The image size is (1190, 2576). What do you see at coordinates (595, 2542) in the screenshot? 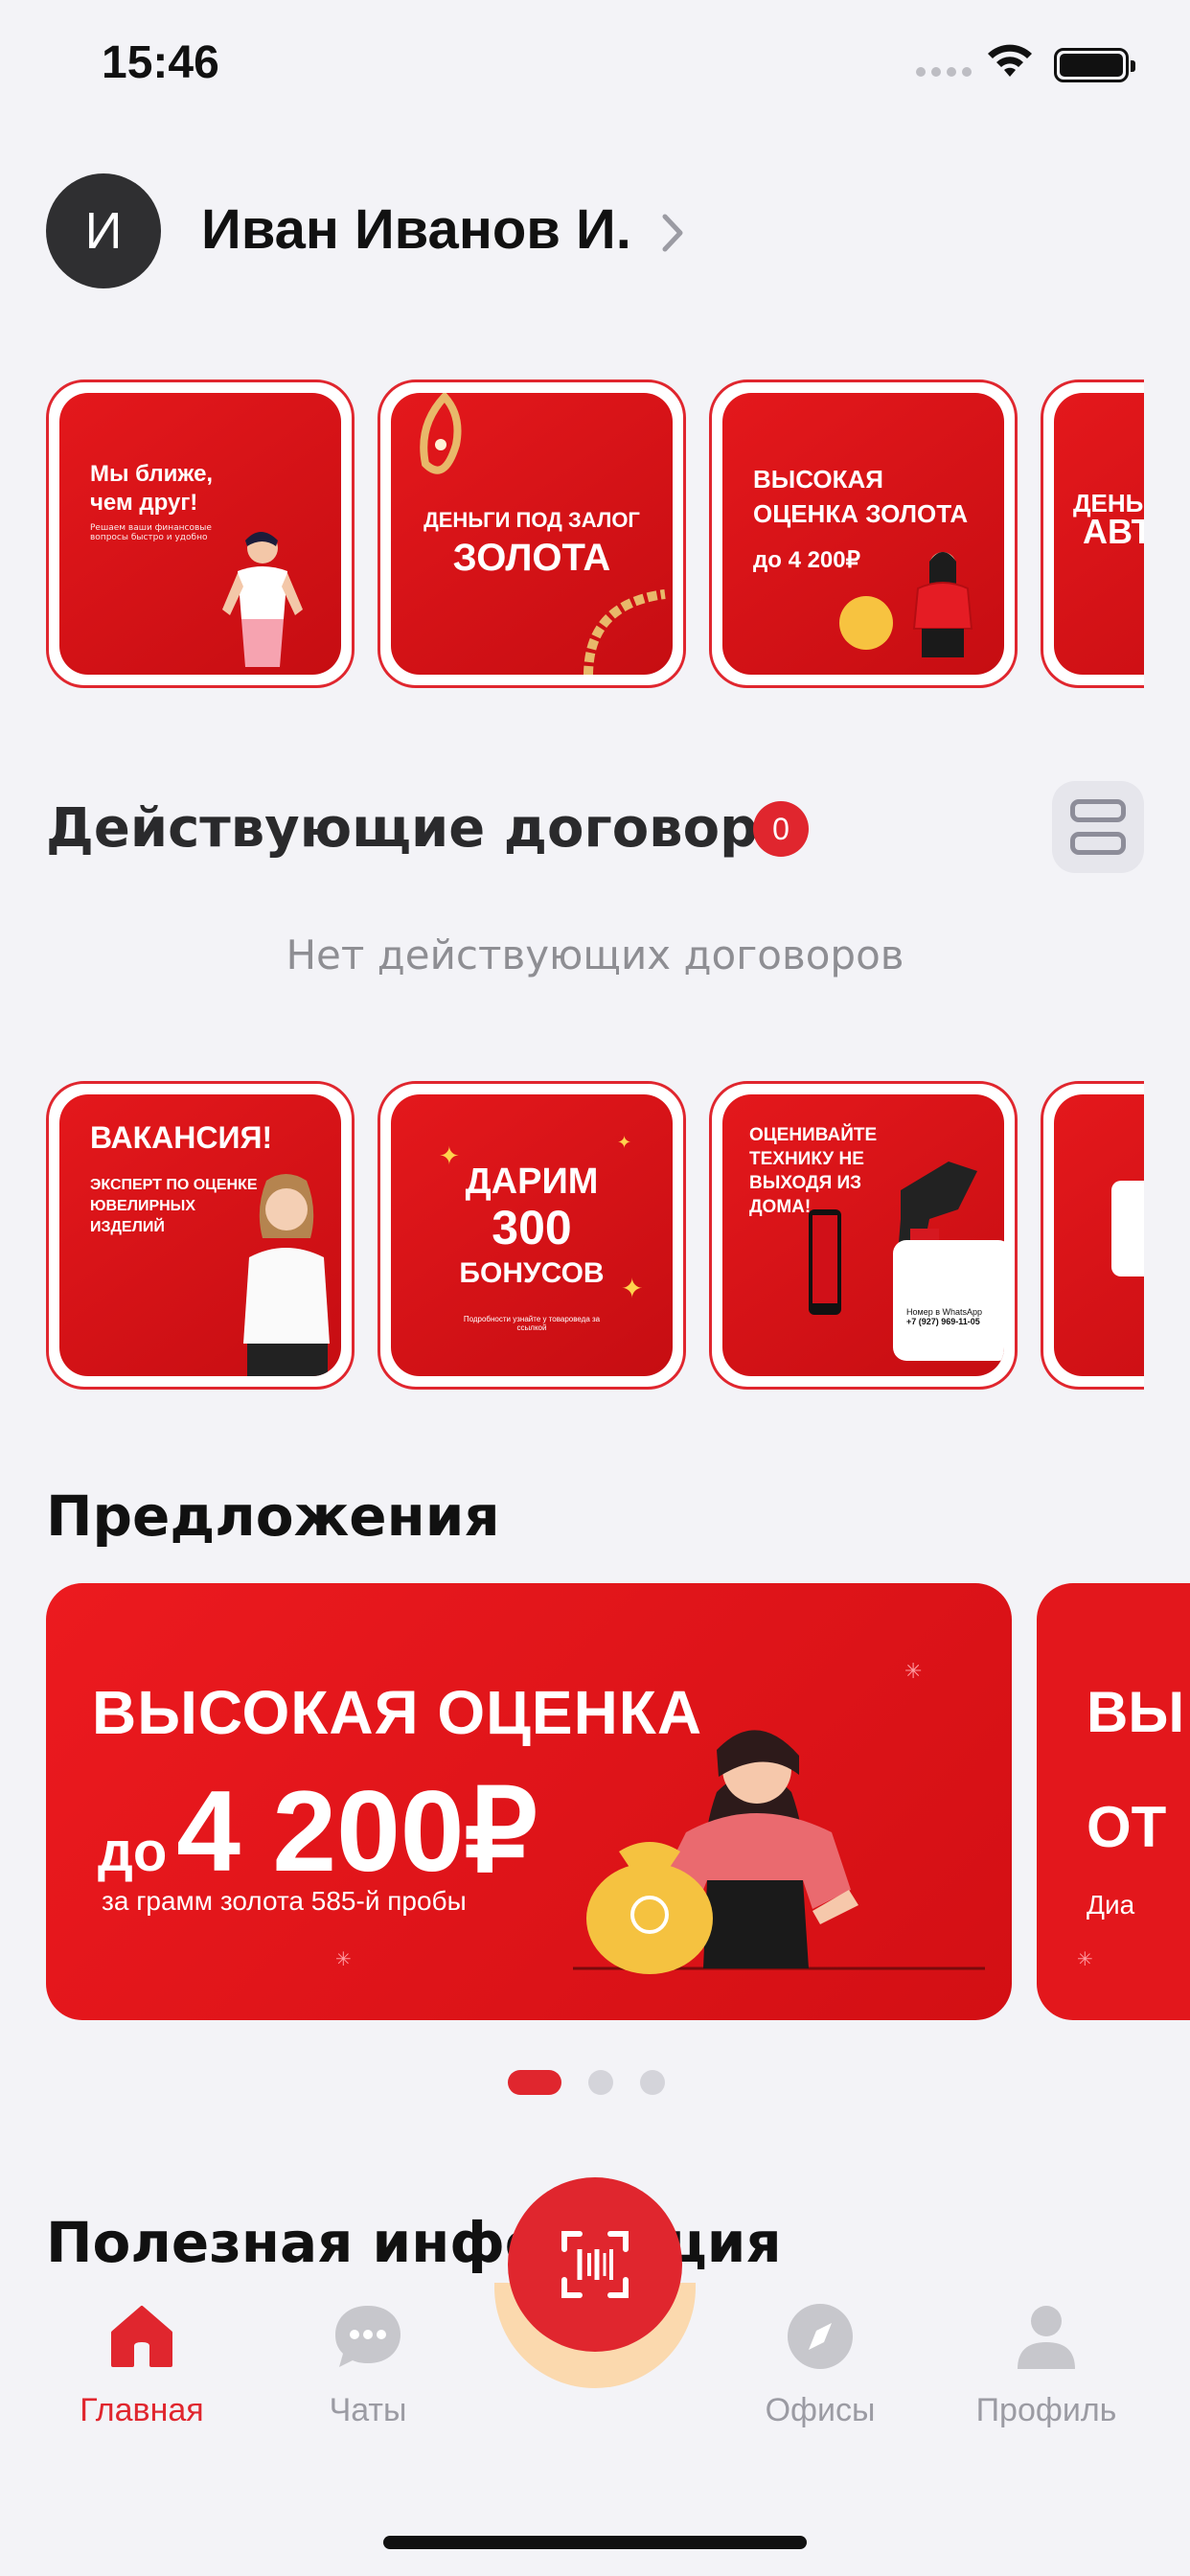
I see `home-indicator` at bounding box center [595, 2542].